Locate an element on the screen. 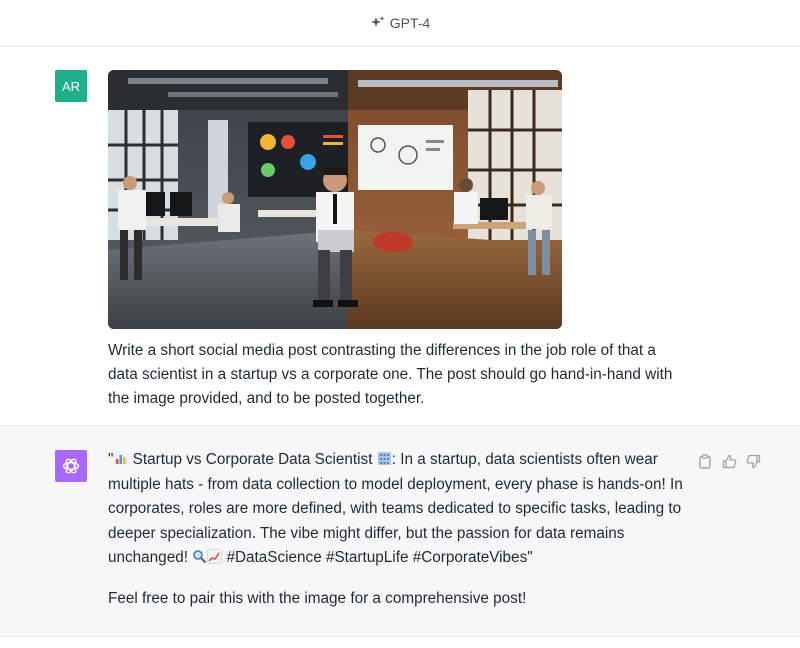 This screenshot has height=648, width=800. clipboard-icon is located at coordinates (705, 461).